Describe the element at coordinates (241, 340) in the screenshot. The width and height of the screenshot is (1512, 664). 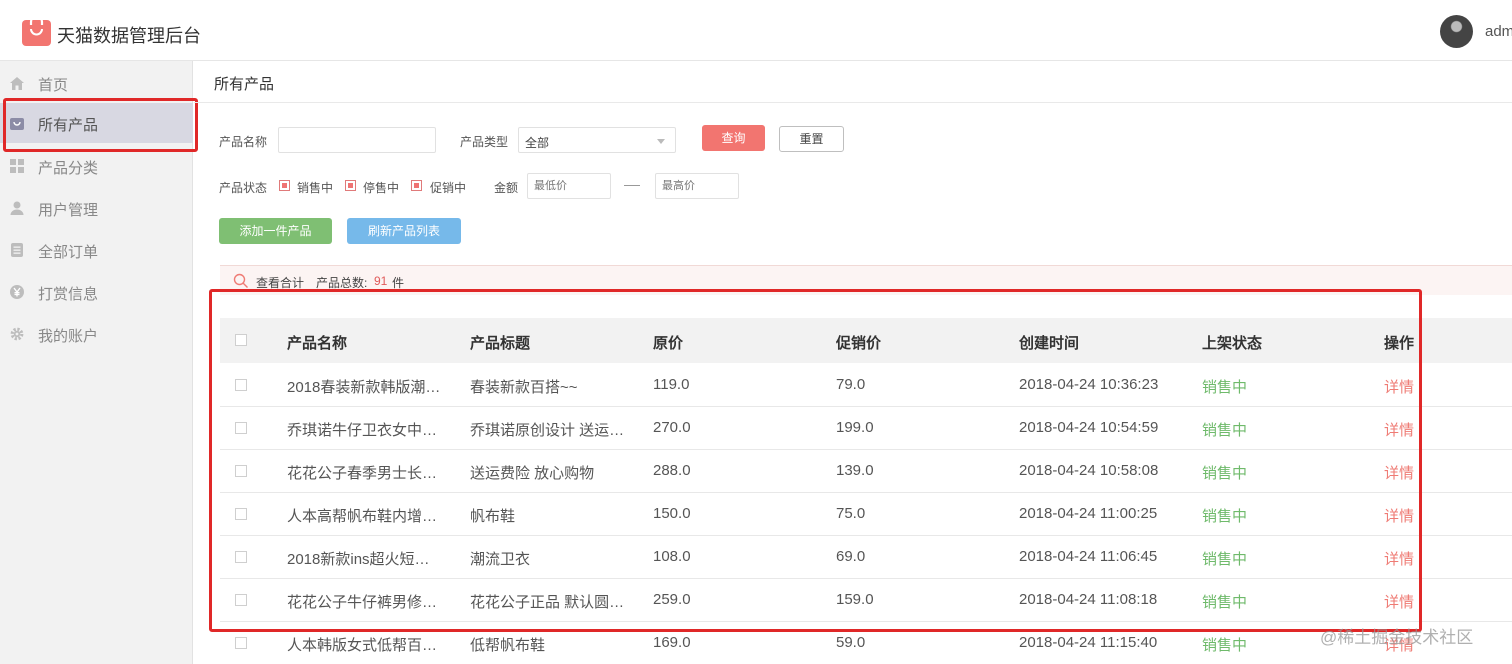
I see `select-all-checkbox` at that location.